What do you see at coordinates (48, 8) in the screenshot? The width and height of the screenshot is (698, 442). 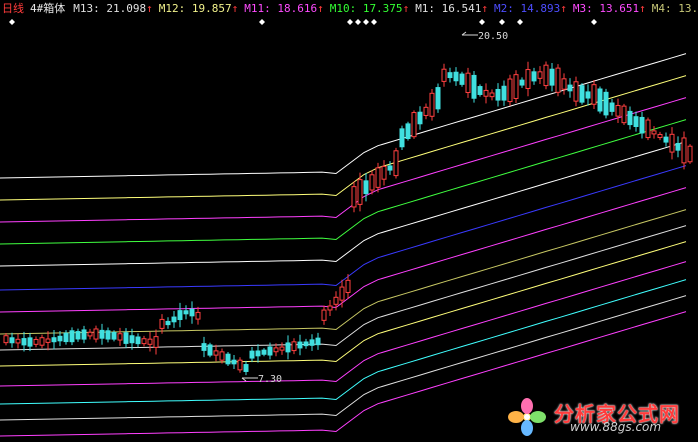 I see `indicator-name: 4#箱体` at bounding box center [48, 8].